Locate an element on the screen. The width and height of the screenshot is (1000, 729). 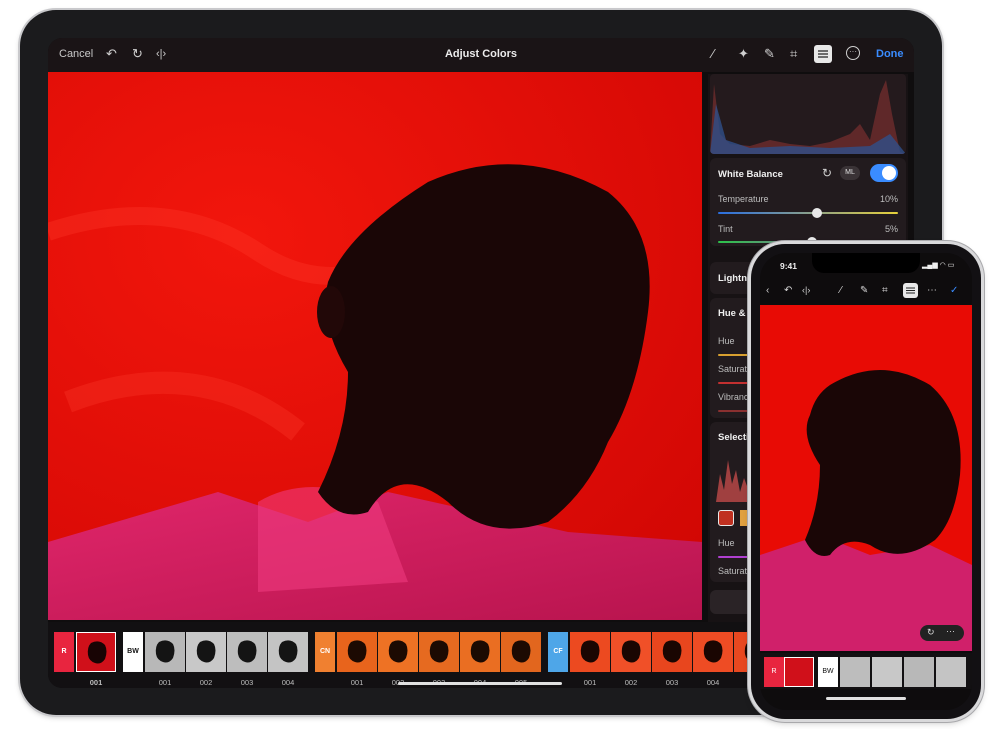
toggle-knob is located at coordinates (889, 173).